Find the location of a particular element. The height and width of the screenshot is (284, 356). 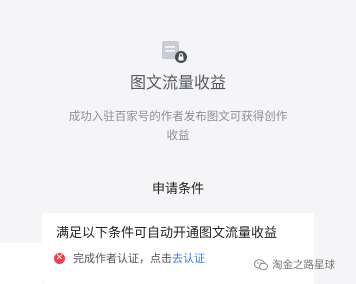

conditions-card-title: 满足以下条件可自动开通图文流量收益 is located at coordinates (167, 233).